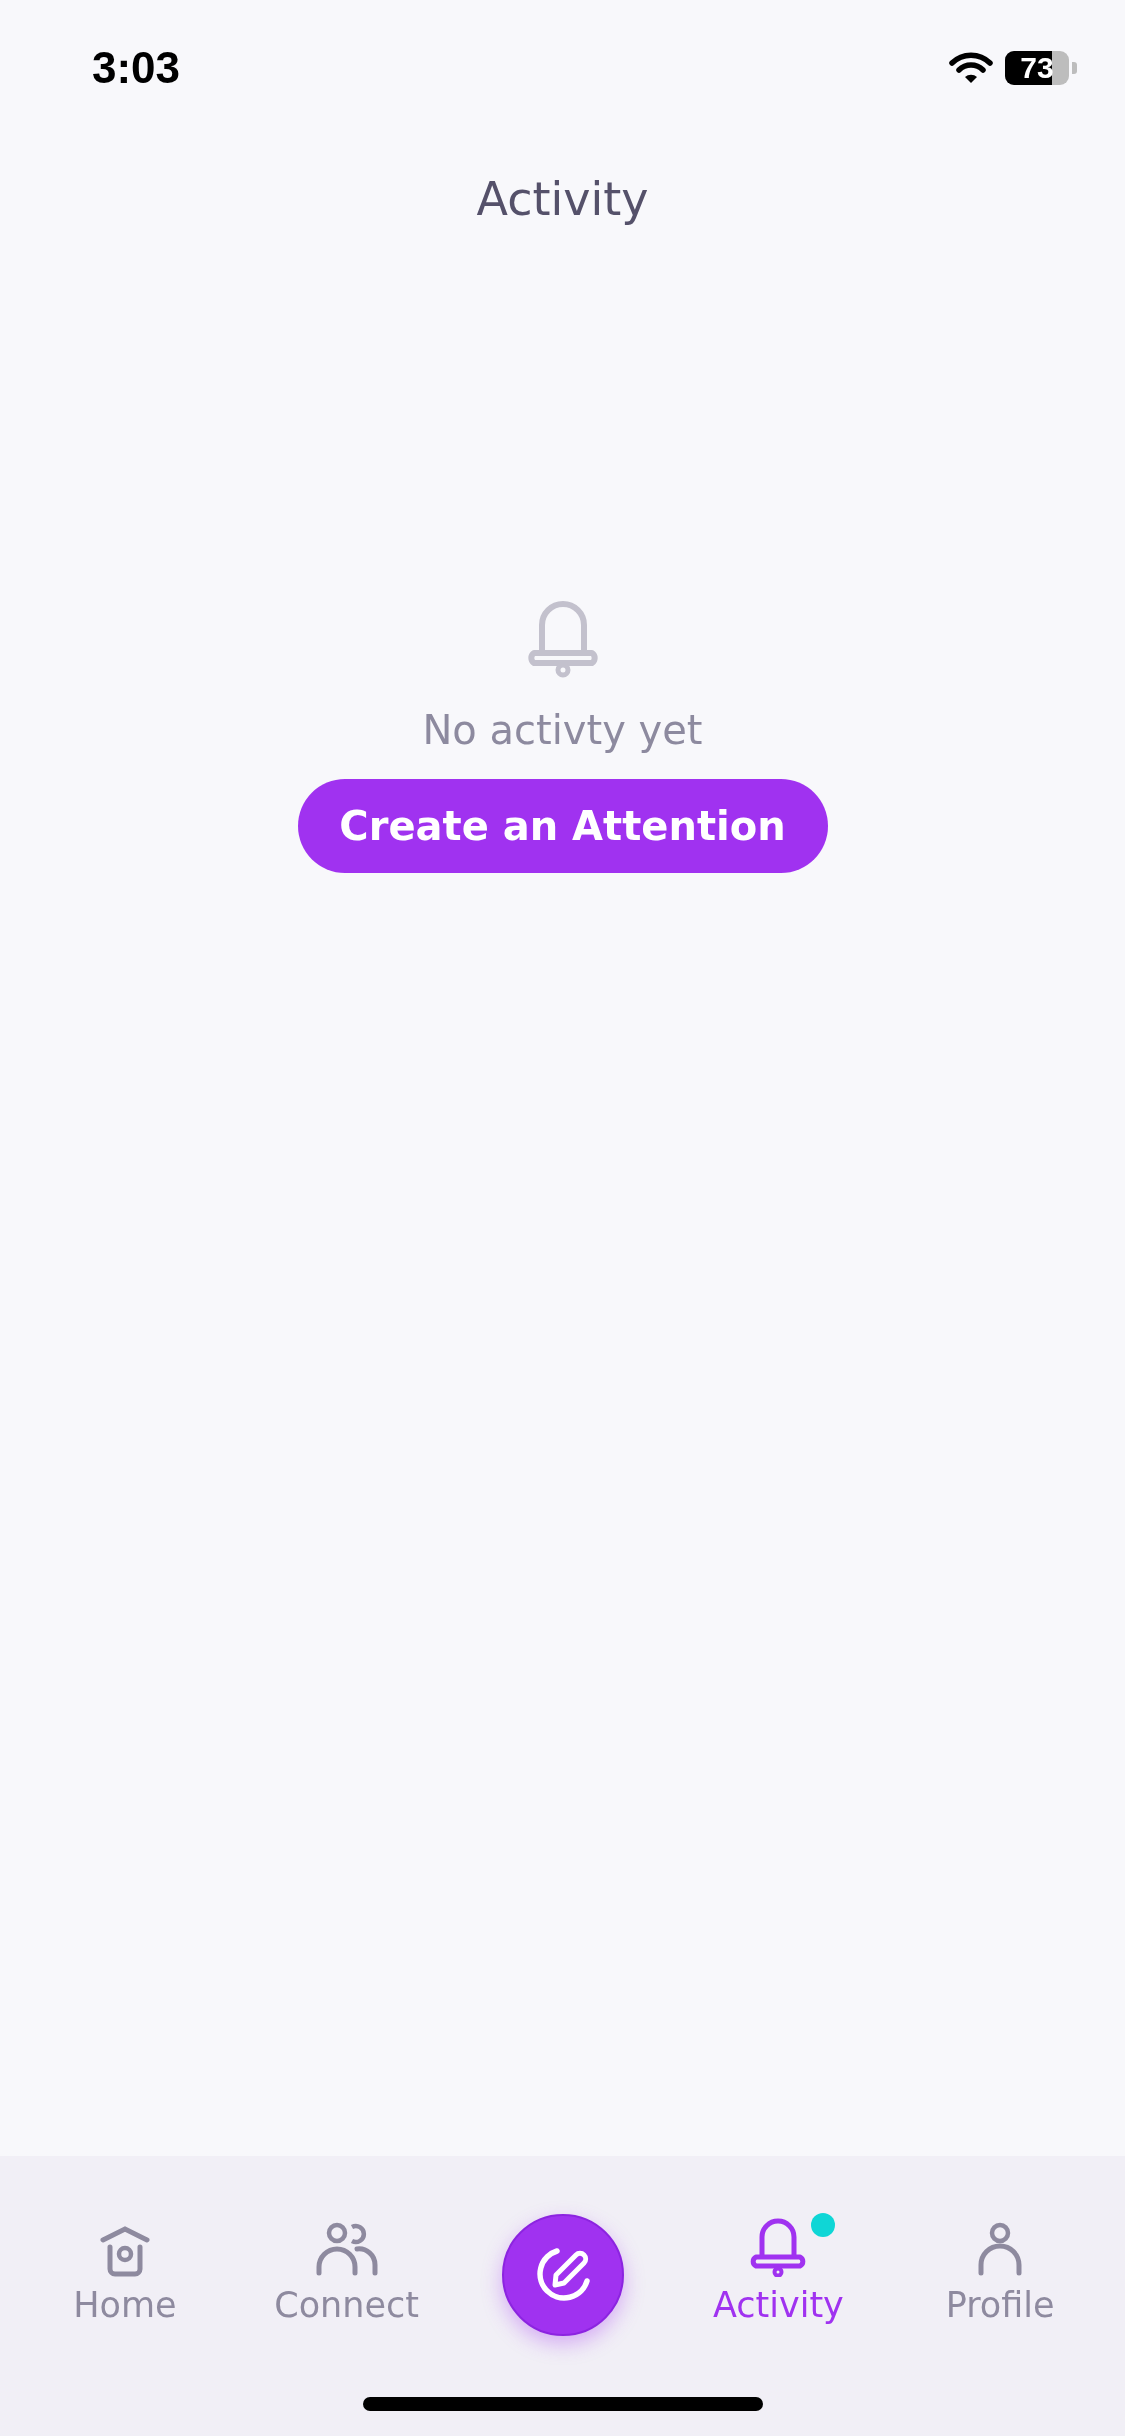 Image resolution: width=1125 pixels, height=2436 pixels. What do you see at coordinates (562, 826) in the screenshot?
I see `create-attention-button: Create an Attention` at bounding box center [562, 826].